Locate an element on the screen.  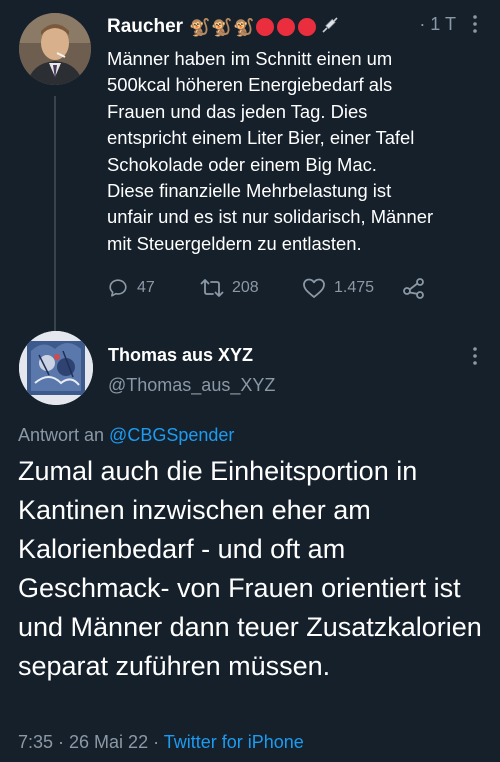
like-count: 1.475 is located at coordinates (354, 287).